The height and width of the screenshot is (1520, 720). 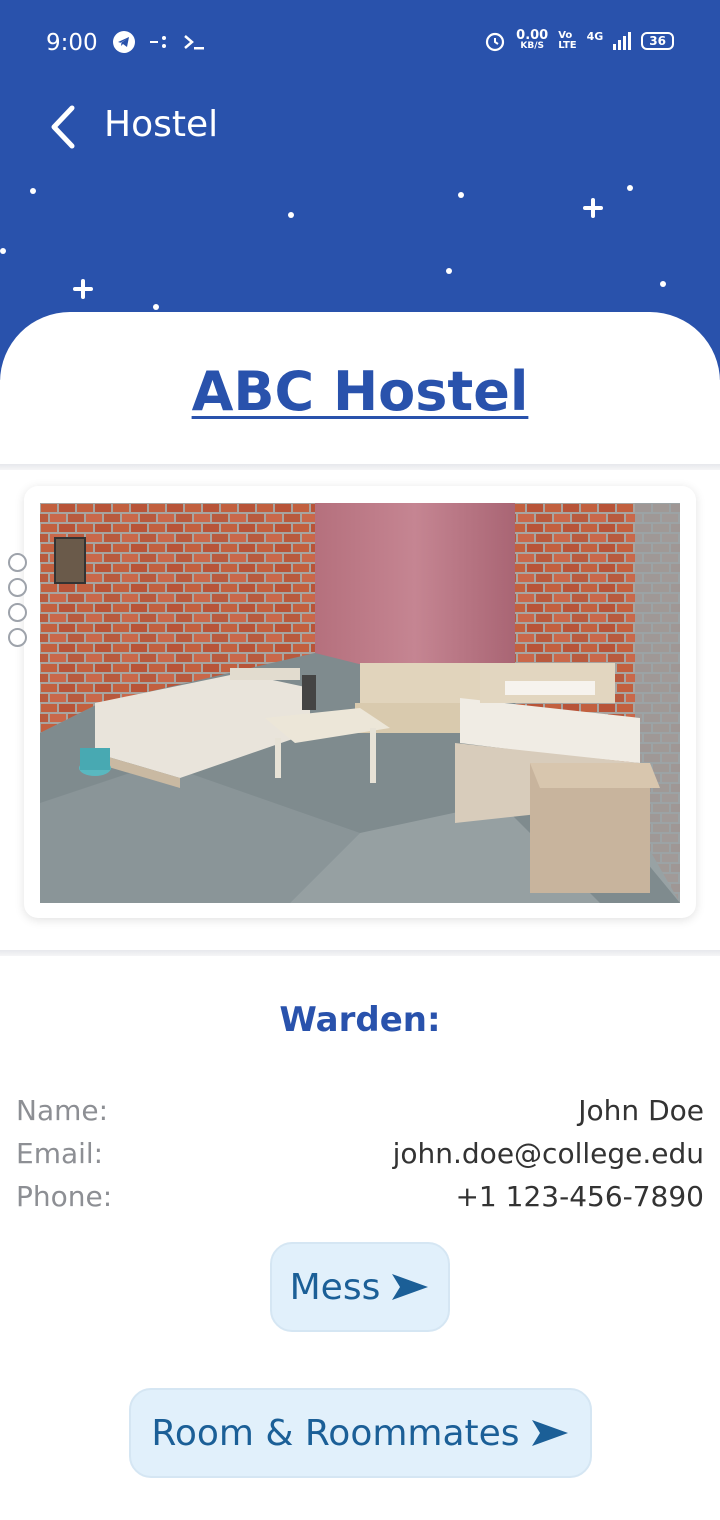 I want to click on divider-top, so click(x=360, y=467).